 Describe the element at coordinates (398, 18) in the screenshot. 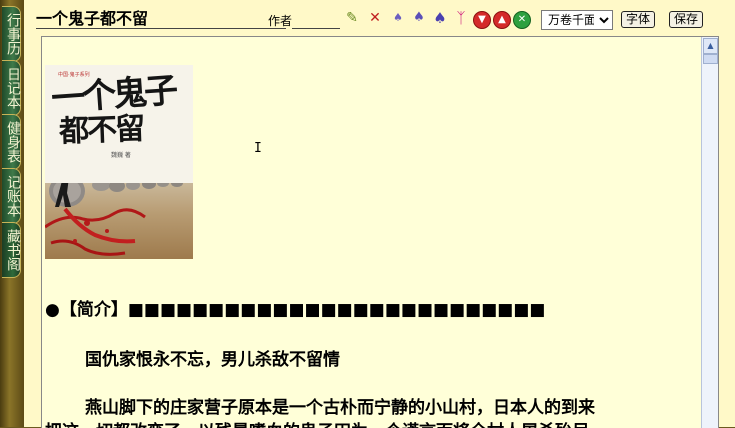

I see `spade-small-icon: ♠` at that location.